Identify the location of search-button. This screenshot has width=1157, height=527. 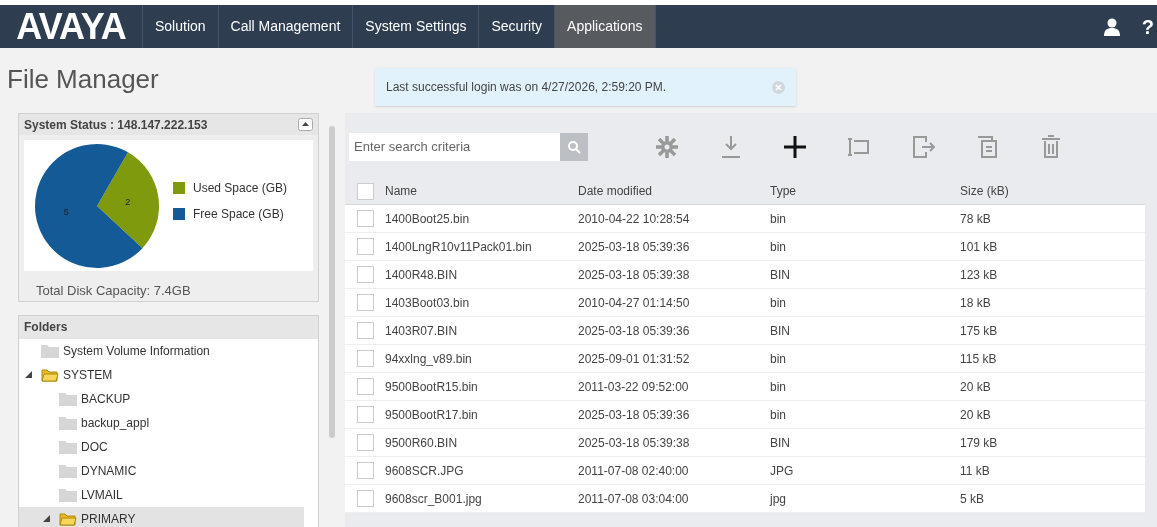
(574, 146).